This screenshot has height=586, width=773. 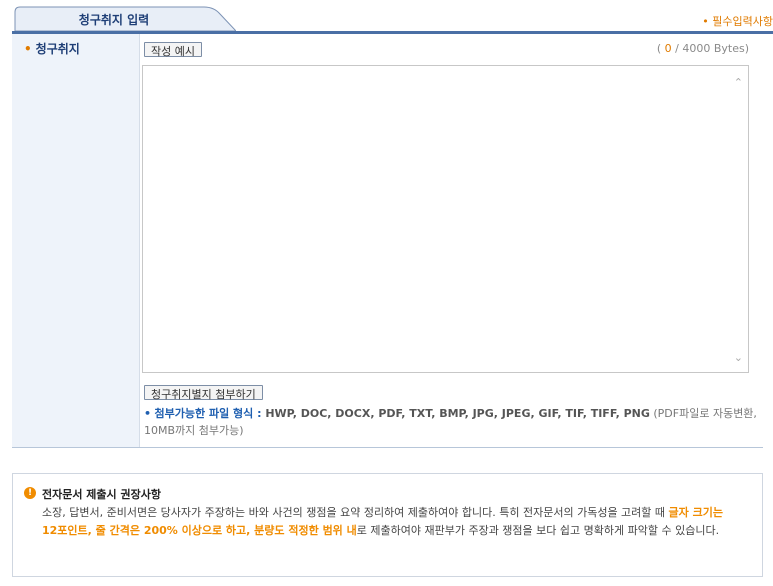 What do you see at coordinates (738, 357) in the screenshot?
I see `chevron-down-icon: ⌄` at bounding box center [738, 357].